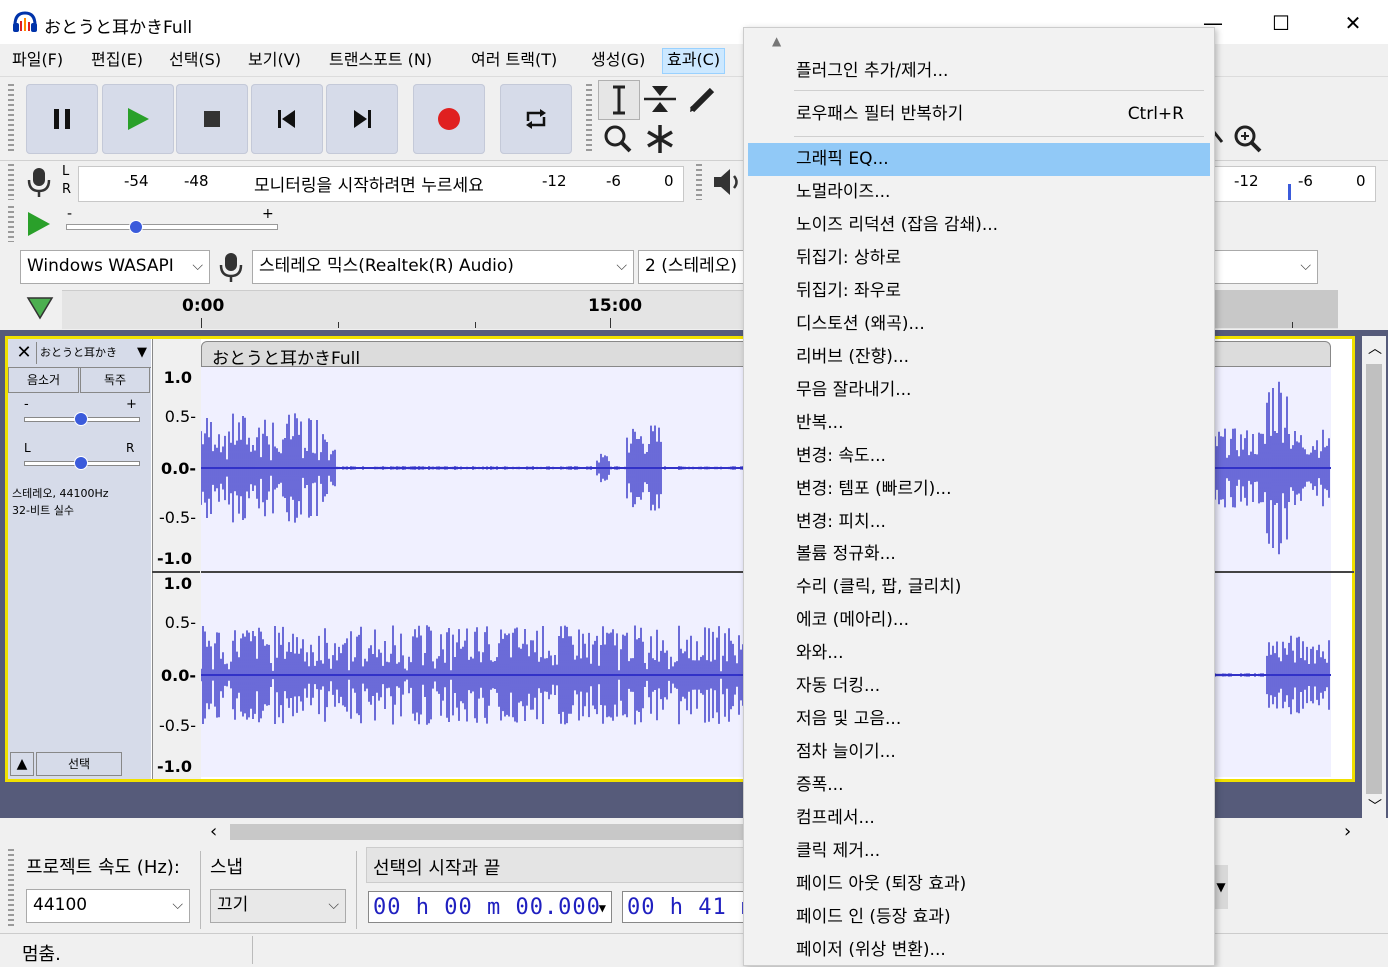 The width and height of the screenshot is (1388, 967). I want to click on play-button, so click(138, 119).